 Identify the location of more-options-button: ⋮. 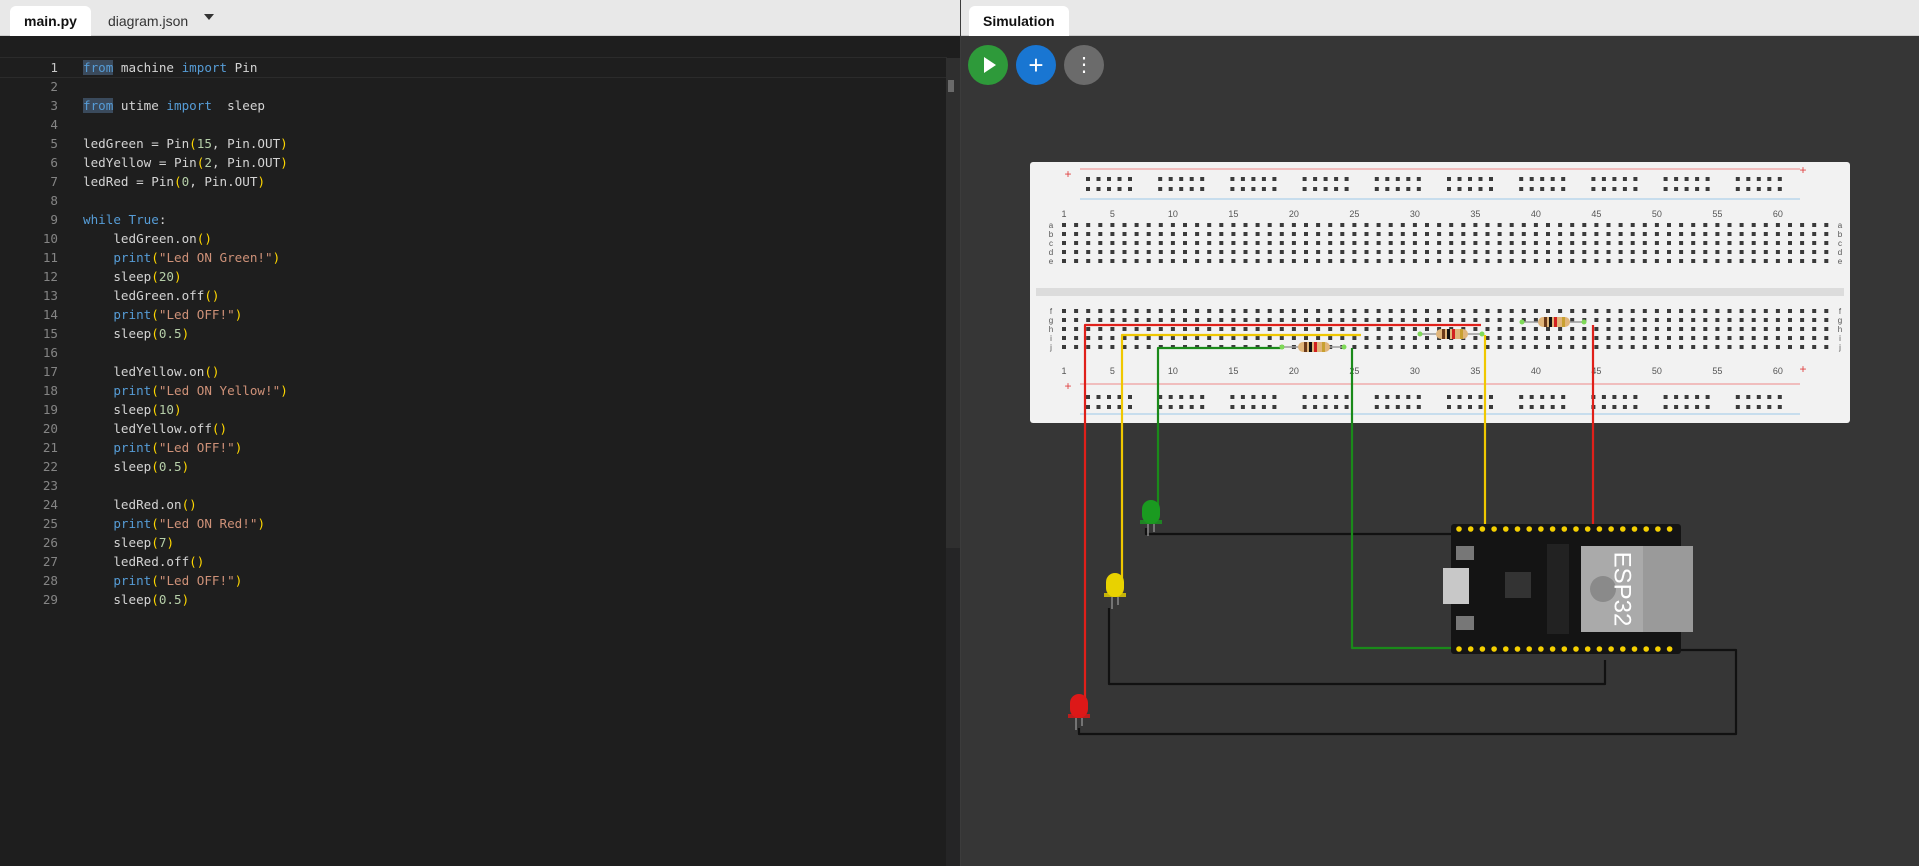
(1084, 65).